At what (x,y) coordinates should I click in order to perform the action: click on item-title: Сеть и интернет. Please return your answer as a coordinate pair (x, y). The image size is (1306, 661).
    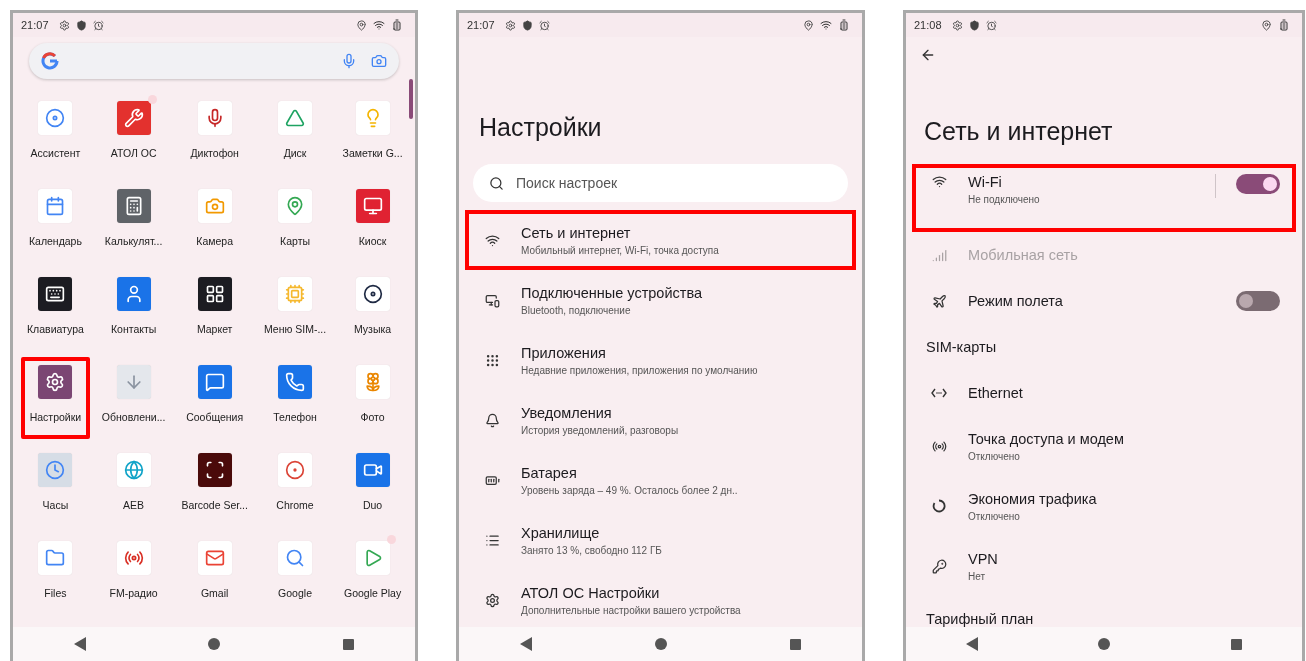
    Looking at the image, I should click on (576, 232).